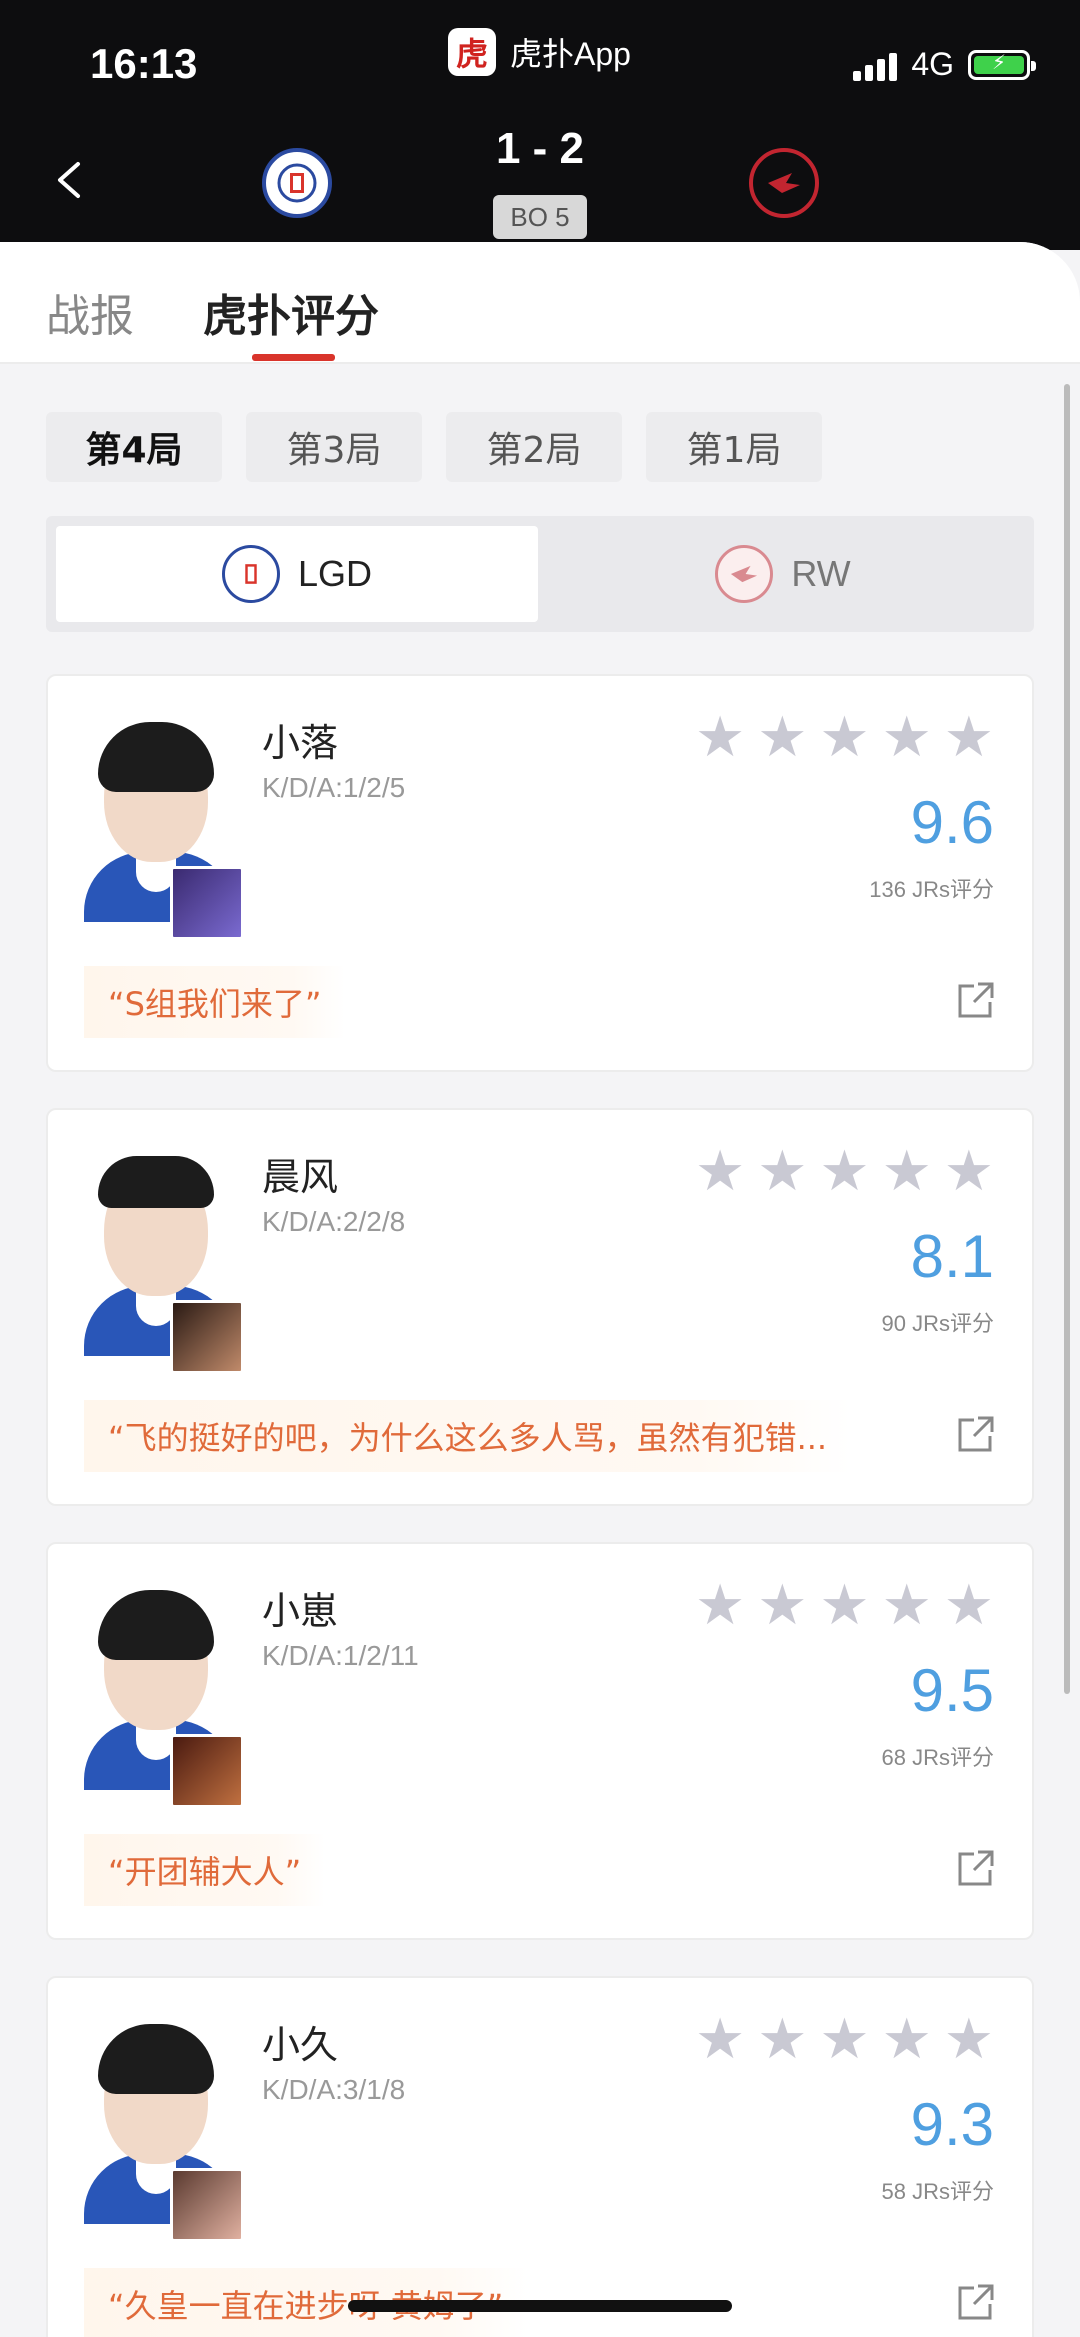 The width and height of the screenshot is (1080, 2337). What do you see at coordinates (300, 1611) in the screenshot?
I see `player-name: 小崽` at bounding box center [300, 1611].